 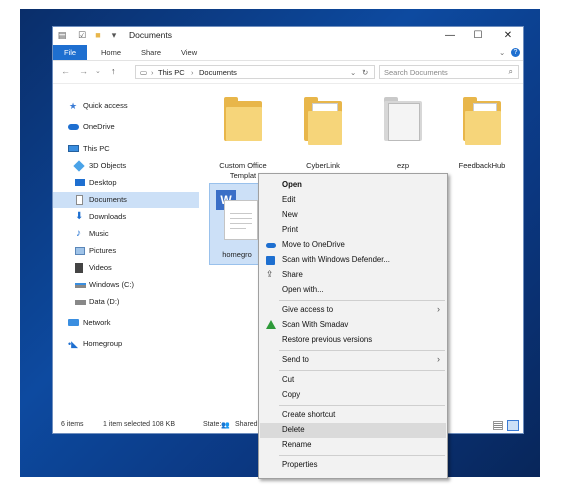 What do you see at coordinates (288, 53) in the screenshot?
I see `ribbon-tabs: File Home Share View ⌄ ?` at bounding box center [288, 53].